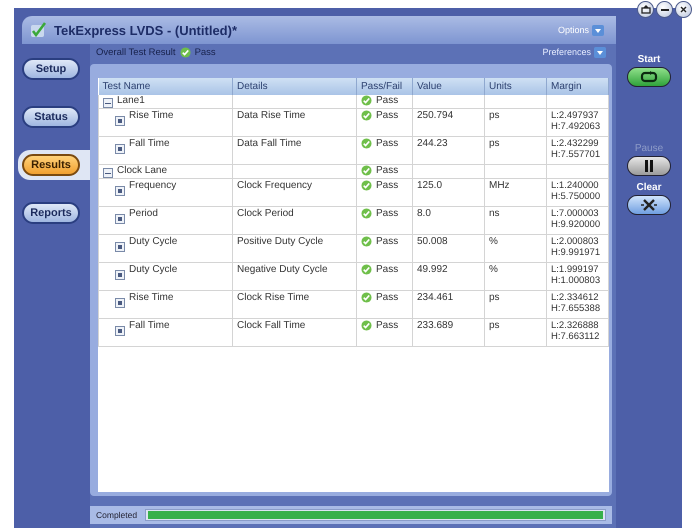 The width and height of the screenshot is (696, 528). I want to click on overall-result-label: Overall Test Result, so click(136, 52).